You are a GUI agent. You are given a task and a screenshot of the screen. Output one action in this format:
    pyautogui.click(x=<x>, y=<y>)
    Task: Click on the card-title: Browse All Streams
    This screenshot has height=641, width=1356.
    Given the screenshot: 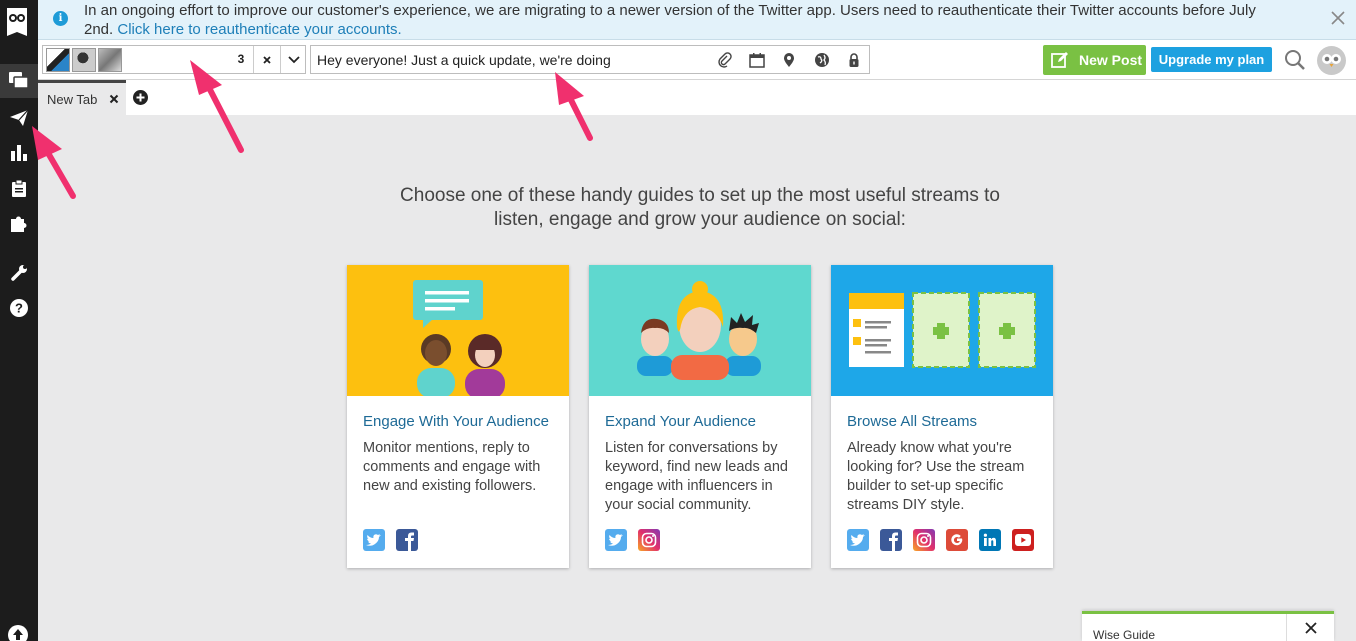 What is the action you would take?
    pyautogui.click(x=912, y=421)
    